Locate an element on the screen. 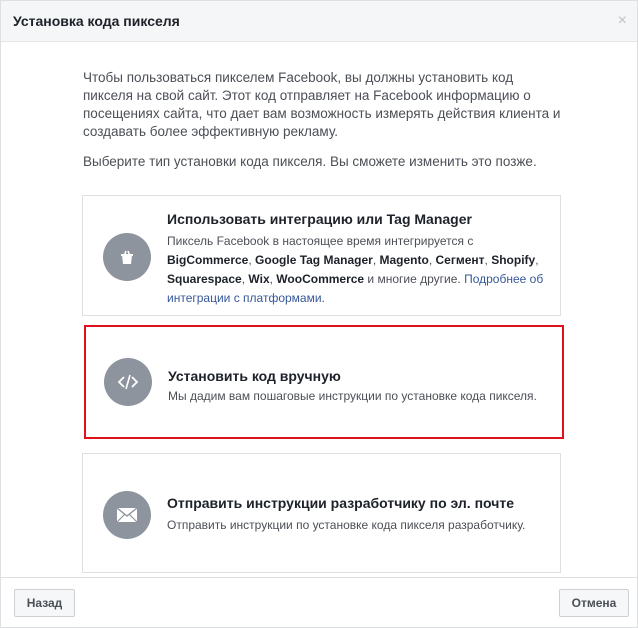 The width and height of the screenshot is (638, 628). platform-name: BigCommerce is located at coordinates (208, 260).